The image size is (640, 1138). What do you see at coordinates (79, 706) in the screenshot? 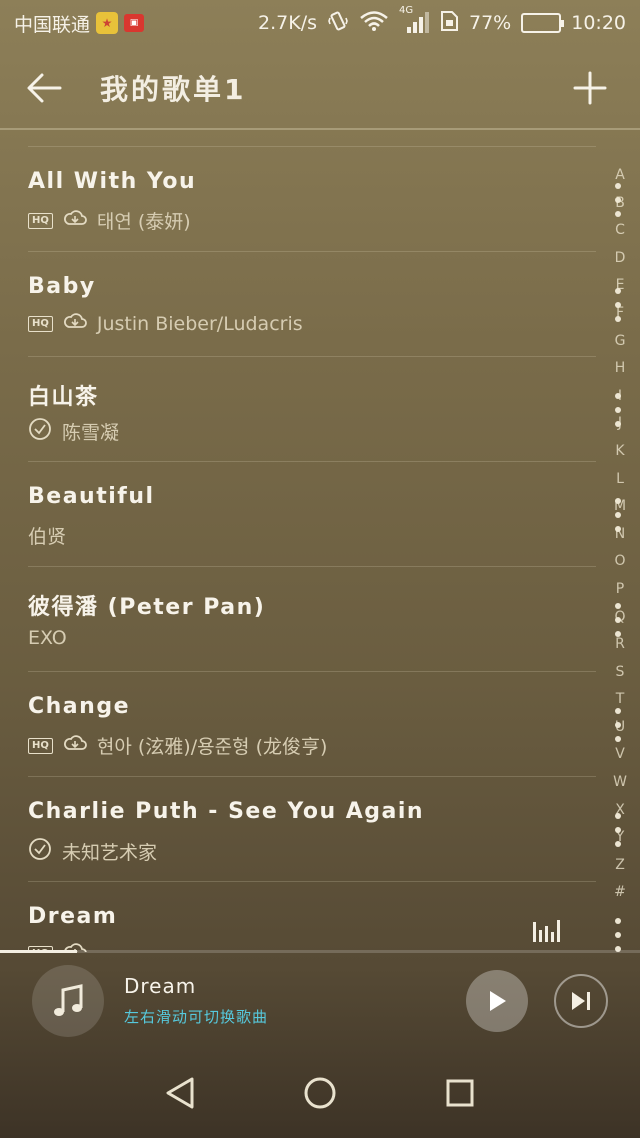
I see `song-title: Change` at bounding box center [79, 706].